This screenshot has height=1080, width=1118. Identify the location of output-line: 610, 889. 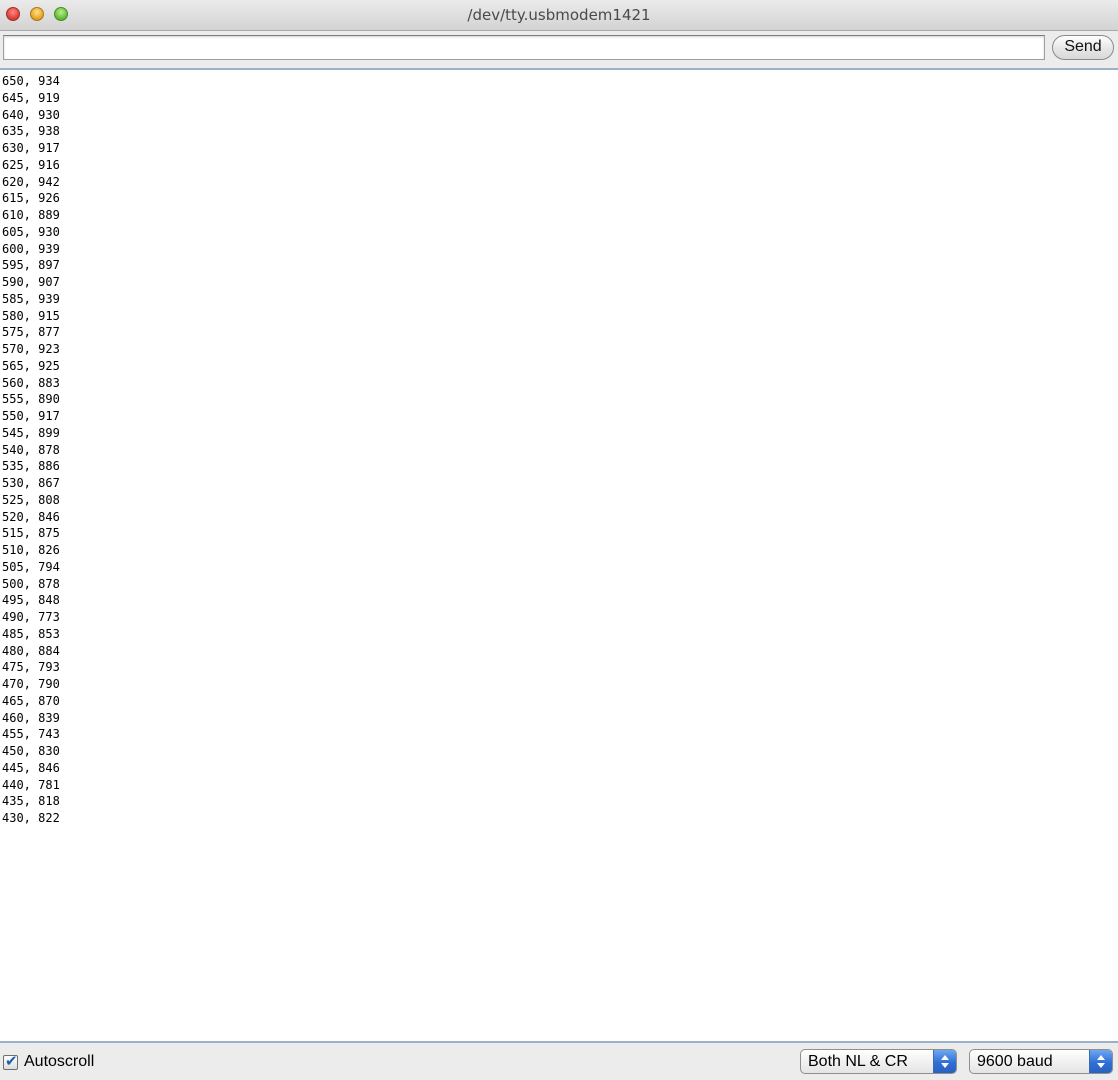
(31, 215).